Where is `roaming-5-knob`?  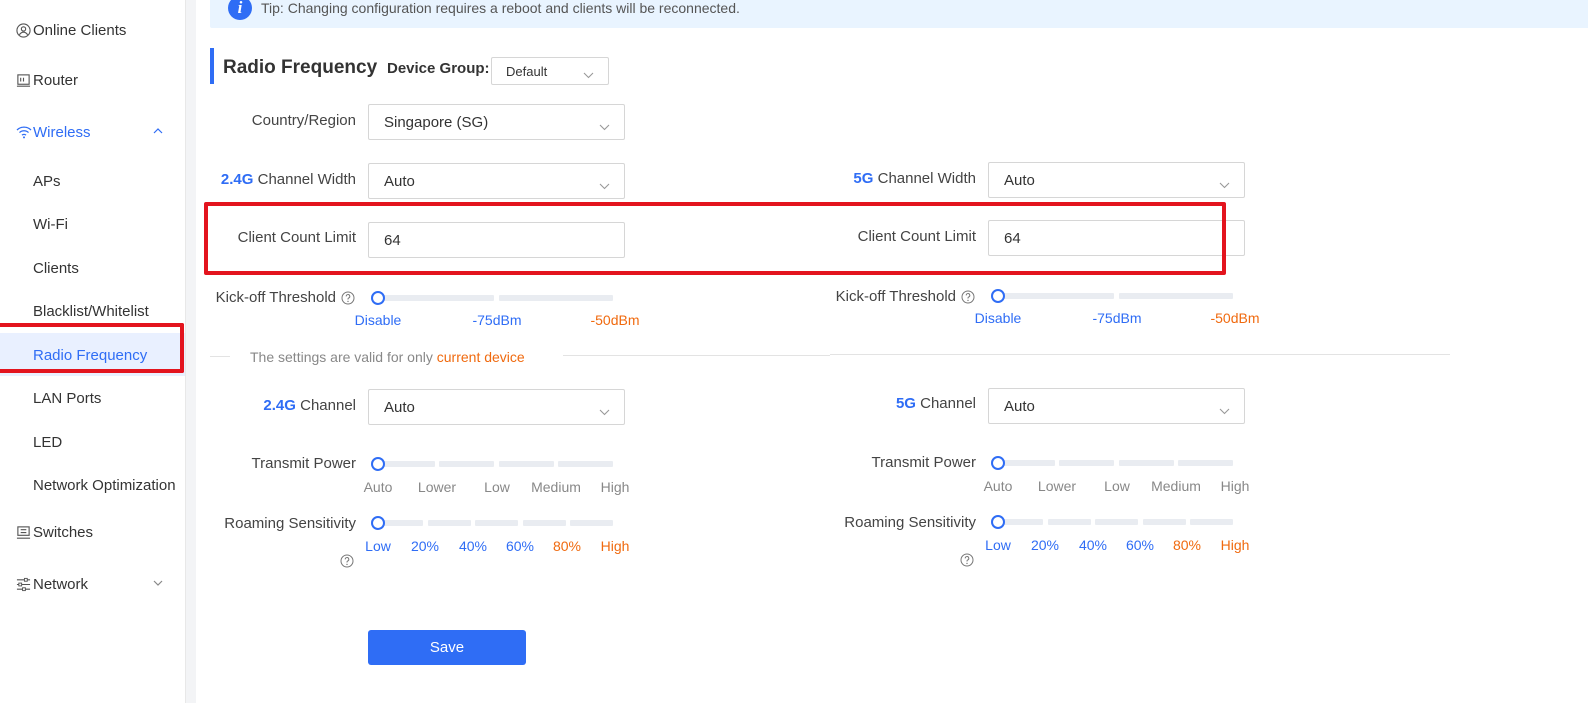
roaming-5-knob is located at coordinates (998, 522).